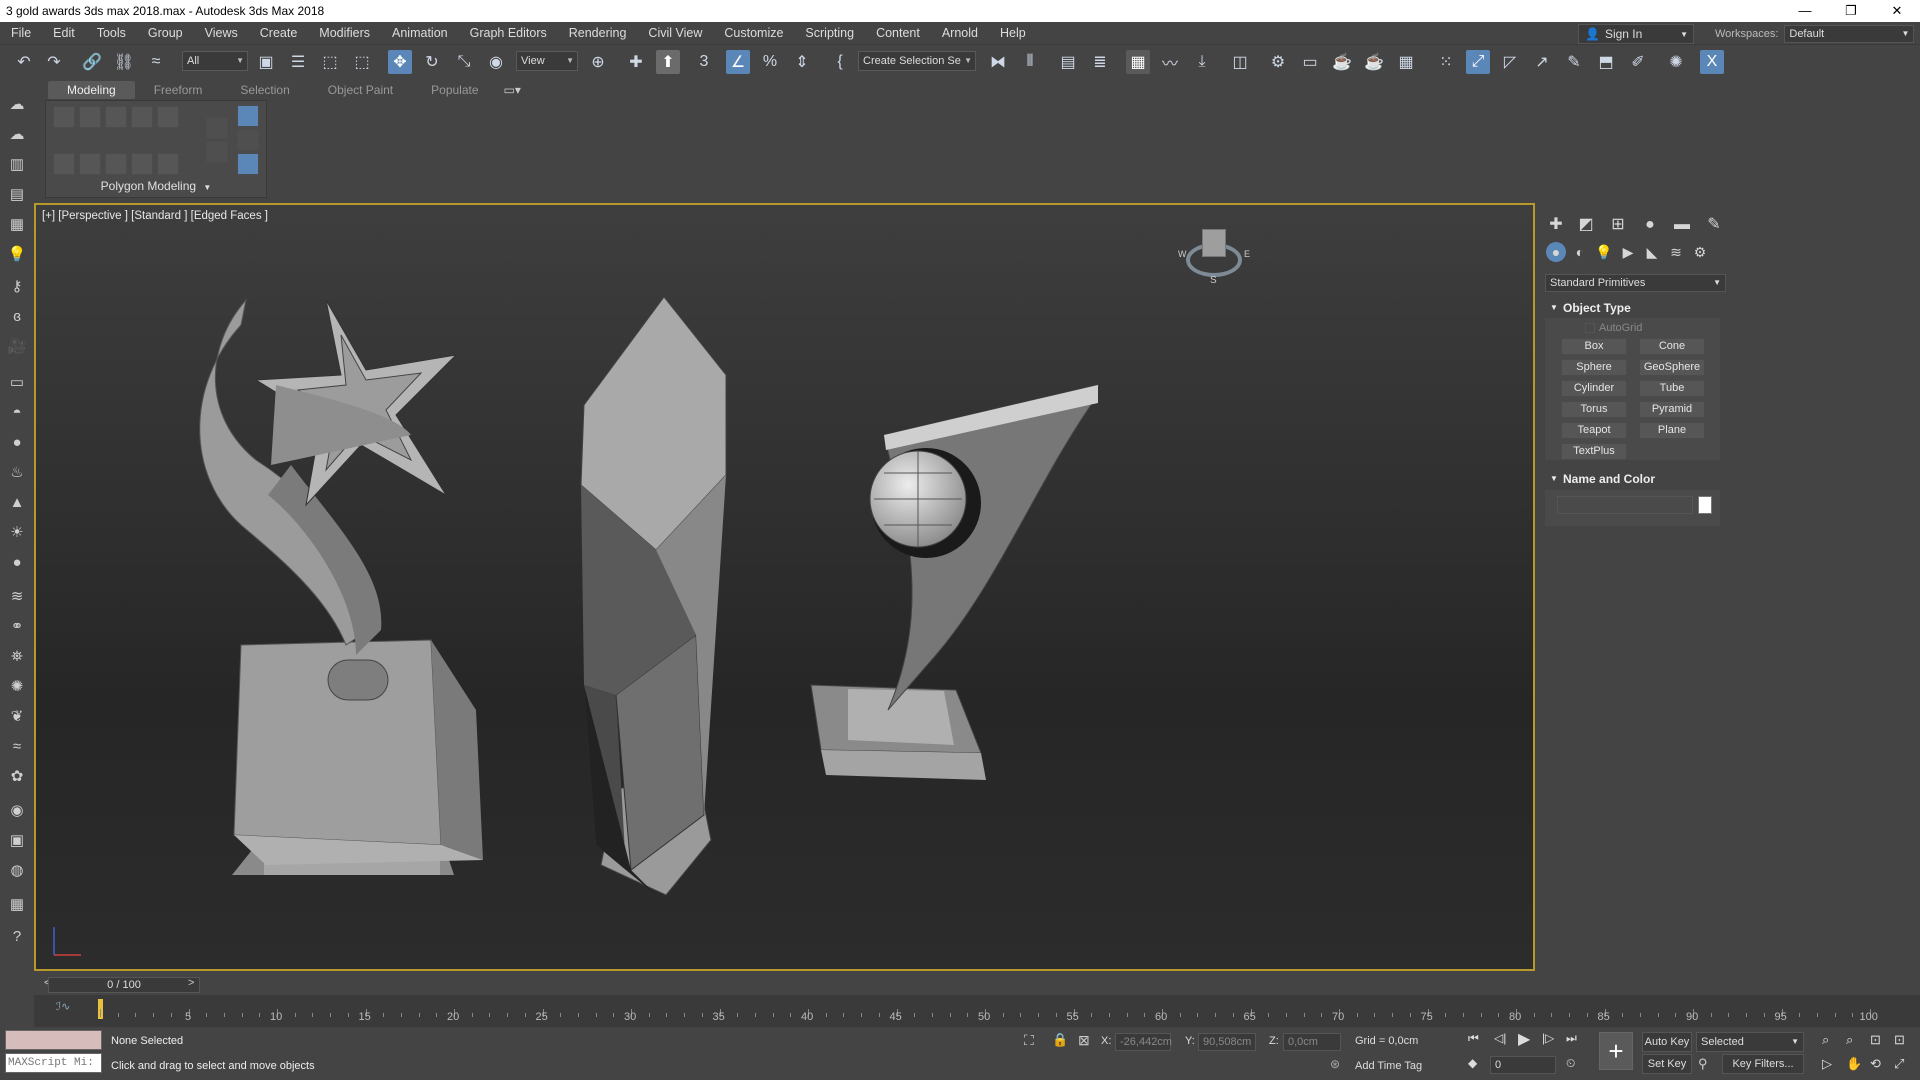 This screenshot has height=1080, width=1920. What do you see at coordinates (360, 90) in the screenshot?
I see `tab-object-paint: Object Paint` at bounding box center [360, 90].